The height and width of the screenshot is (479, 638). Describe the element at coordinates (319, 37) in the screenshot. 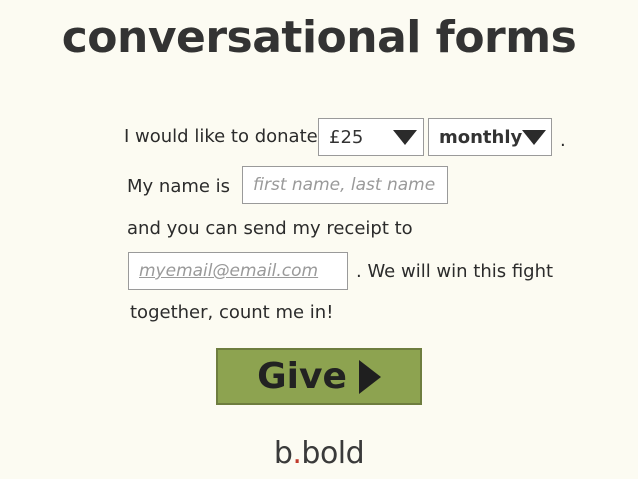

I see `page-title: conversational forms` at that location.